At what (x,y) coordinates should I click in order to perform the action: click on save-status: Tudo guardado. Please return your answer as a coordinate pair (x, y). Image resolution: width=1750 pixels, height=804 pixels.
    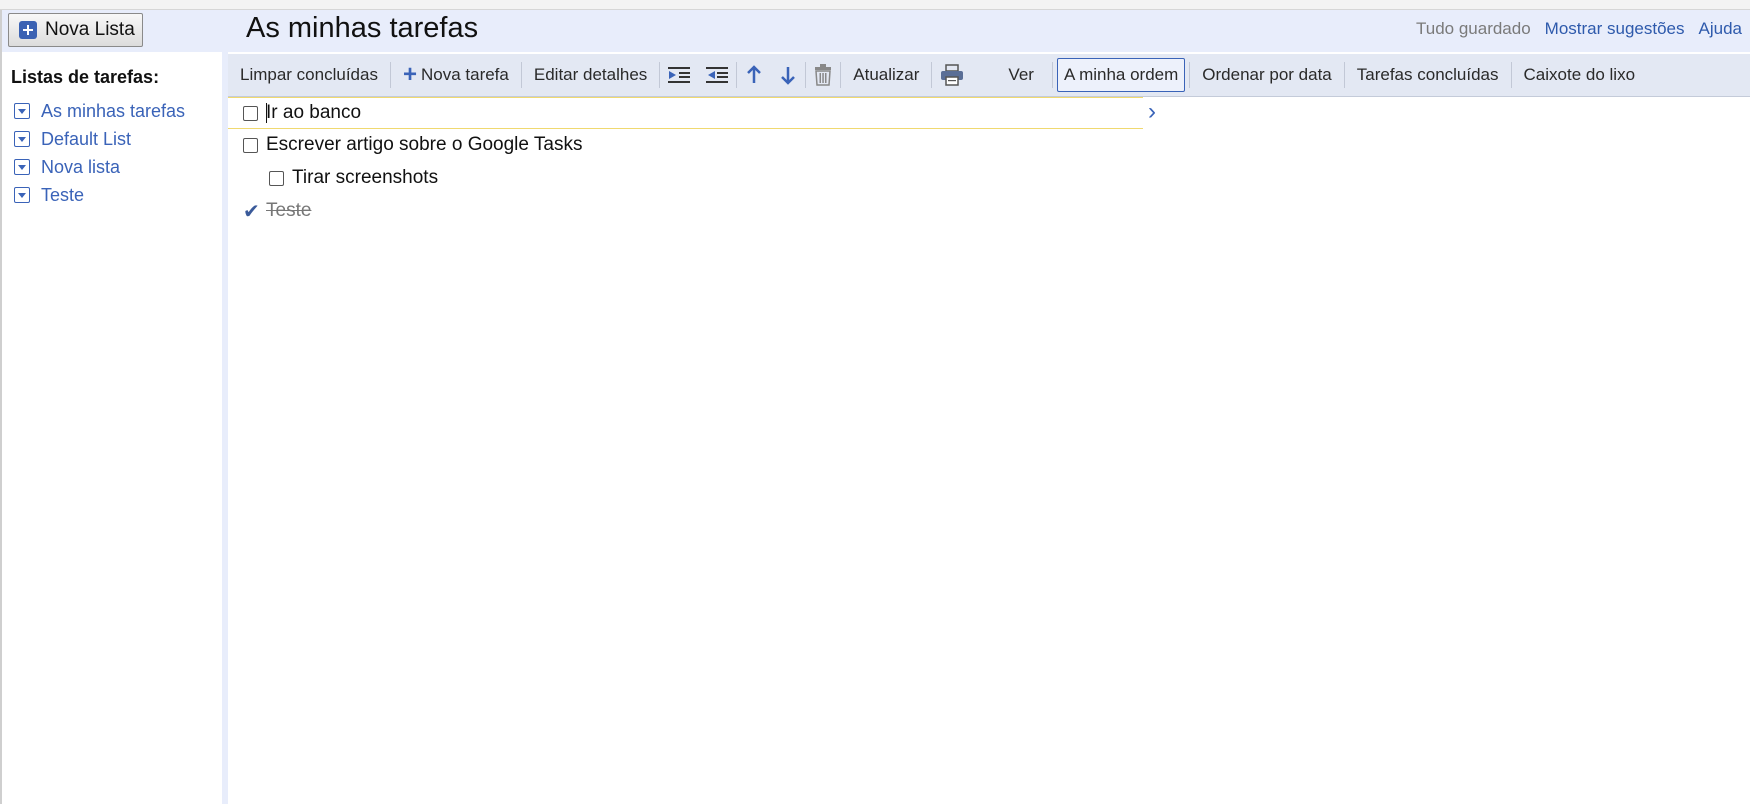
    Looking at the image, I should click on (1473, 28).